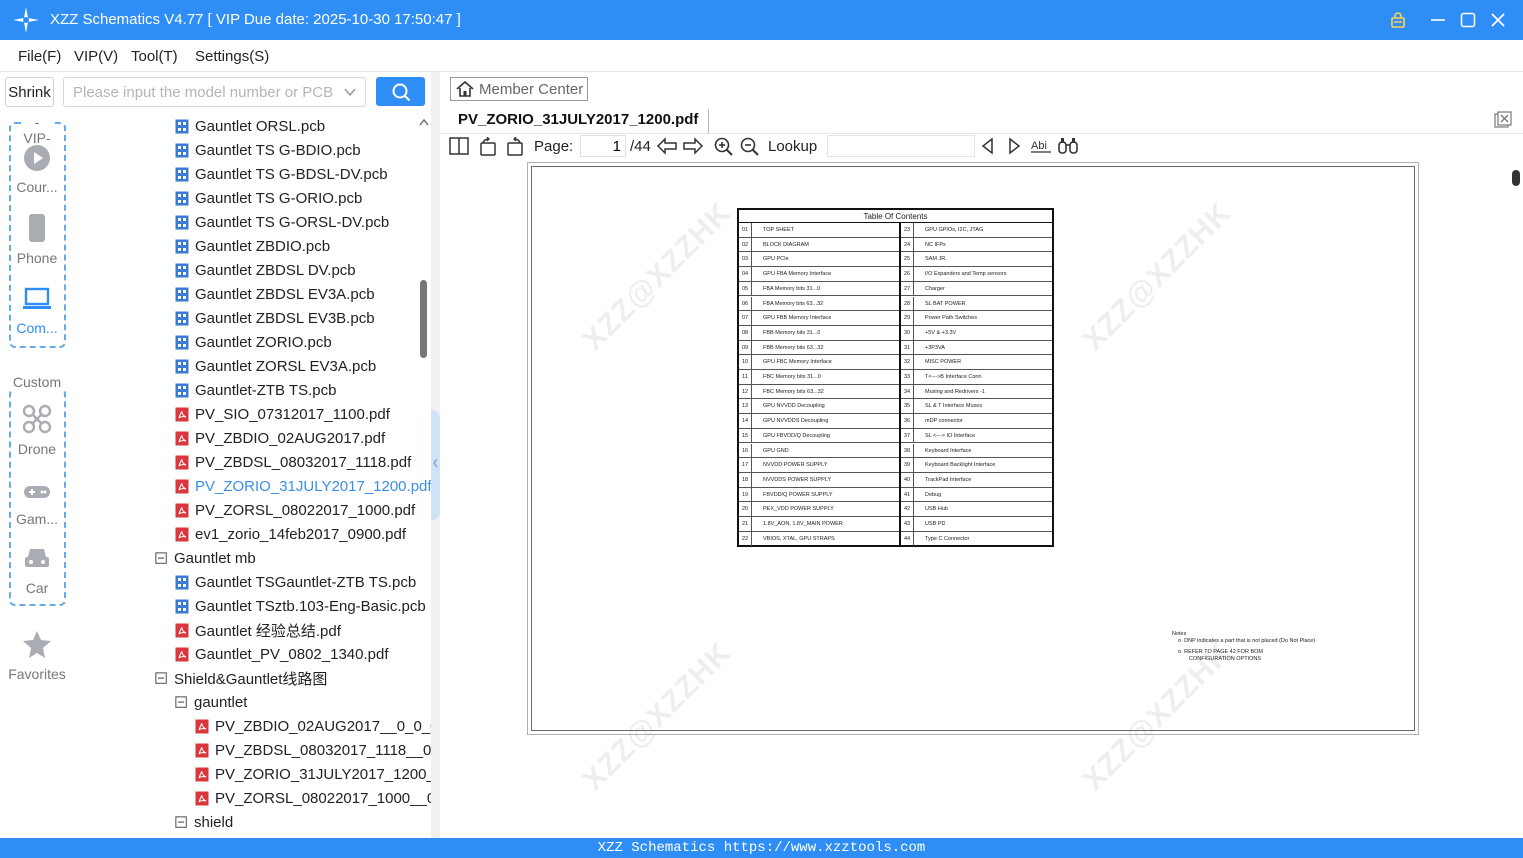 The height and width of the screenshot is (858, 1523). What do you see at coordinates (313, 726) in the screenshot?
I see `tree-file: PV_ZBDIO_02AUG2017__0_0_0` at bounding box center [313, 726].